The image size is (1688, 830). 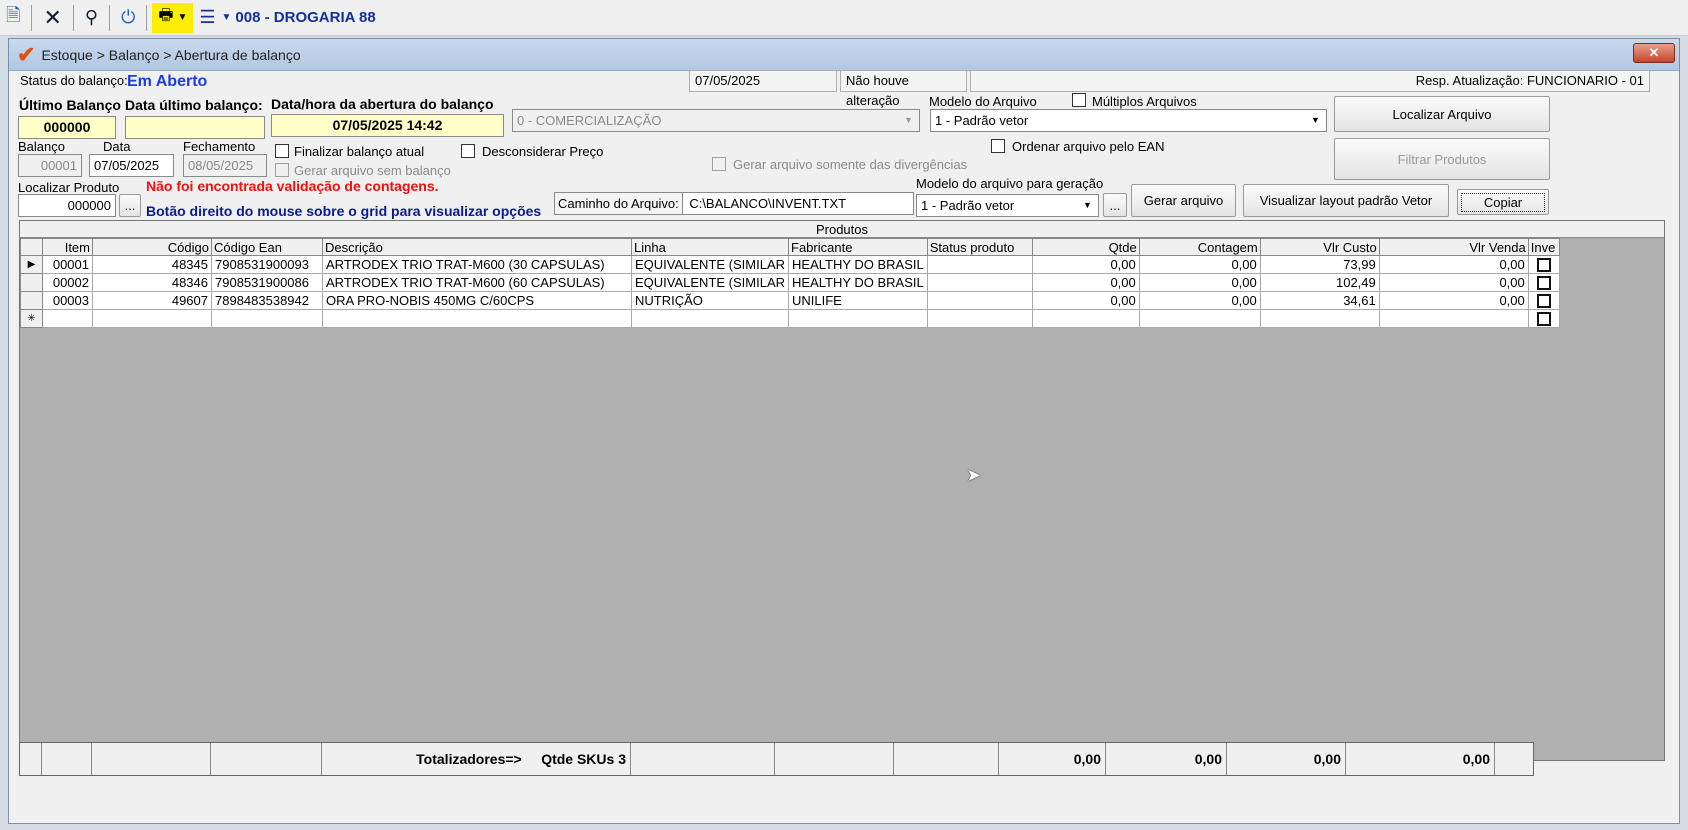 What do you see at coordinates (305, 17) in the screenshot?
I see `company-name: 008 - DROGARIA 88` at bounding box center [305, 17].